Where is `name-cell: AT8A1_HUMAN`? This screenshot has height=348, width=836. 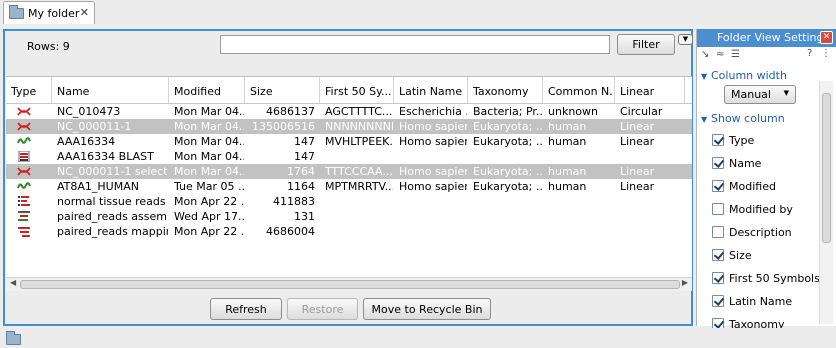
name-cell: AT8A1_HUMAN is located at coordinates (98, 186).